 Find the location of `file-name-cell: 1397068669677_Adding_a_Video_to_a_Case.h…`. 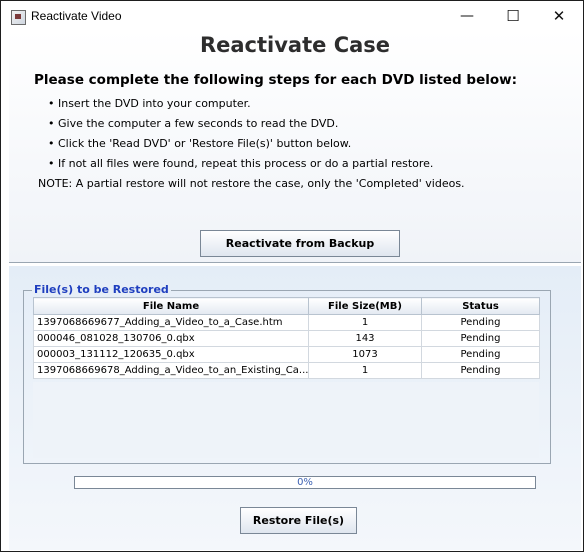

file-name-cell: 1397068669677_Adding_a_Video_to_a_Case.h… is located at coordinates (171, 322).